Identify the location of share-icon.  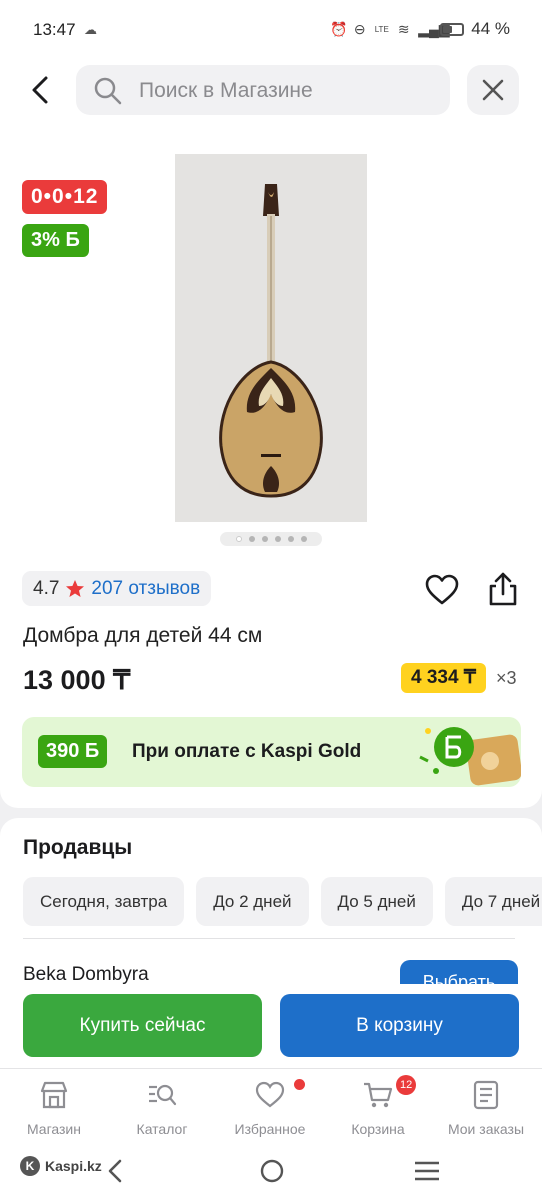
(503, 589).